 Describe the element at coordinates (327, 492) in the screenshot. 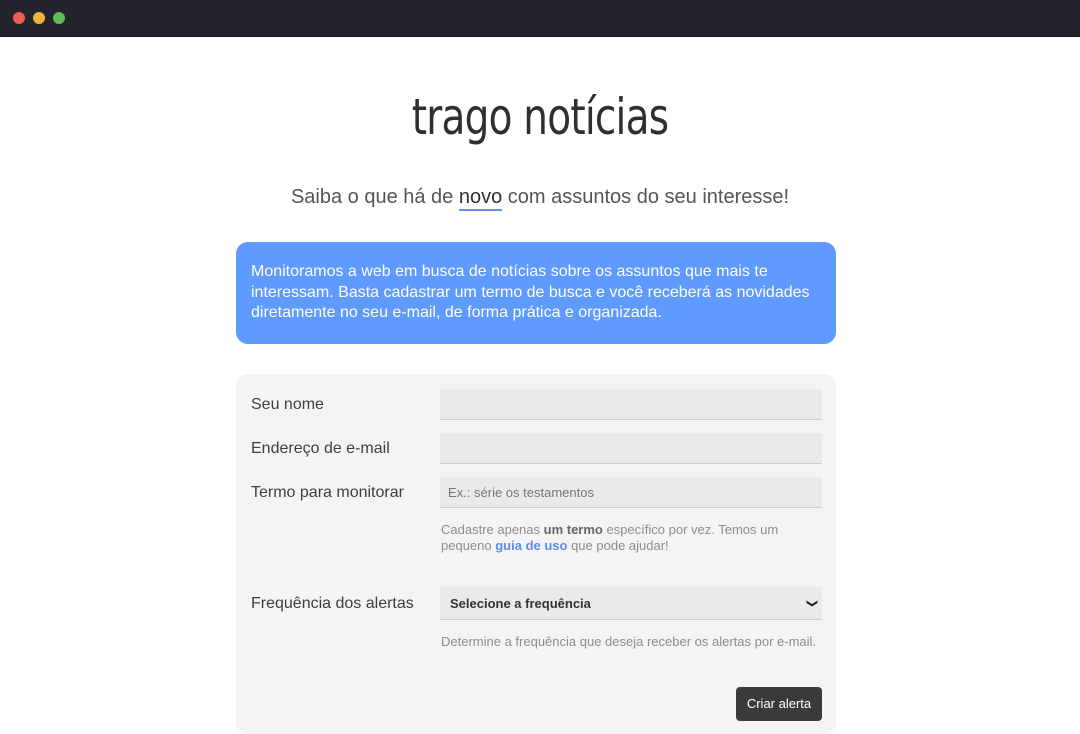

I see `term-label: Termo para monitorar` at that location.